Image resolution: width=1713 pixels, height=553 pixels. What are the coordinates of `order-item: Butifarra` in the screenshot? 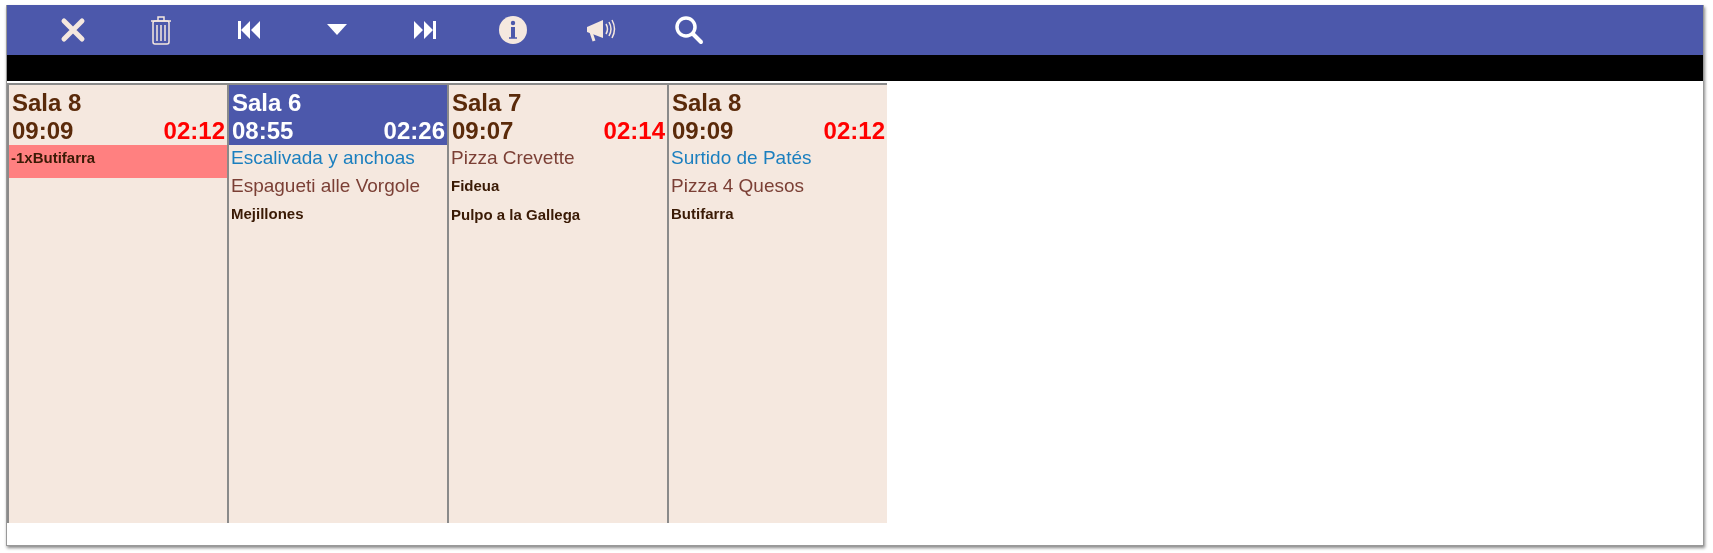 It's located at (702, 214).